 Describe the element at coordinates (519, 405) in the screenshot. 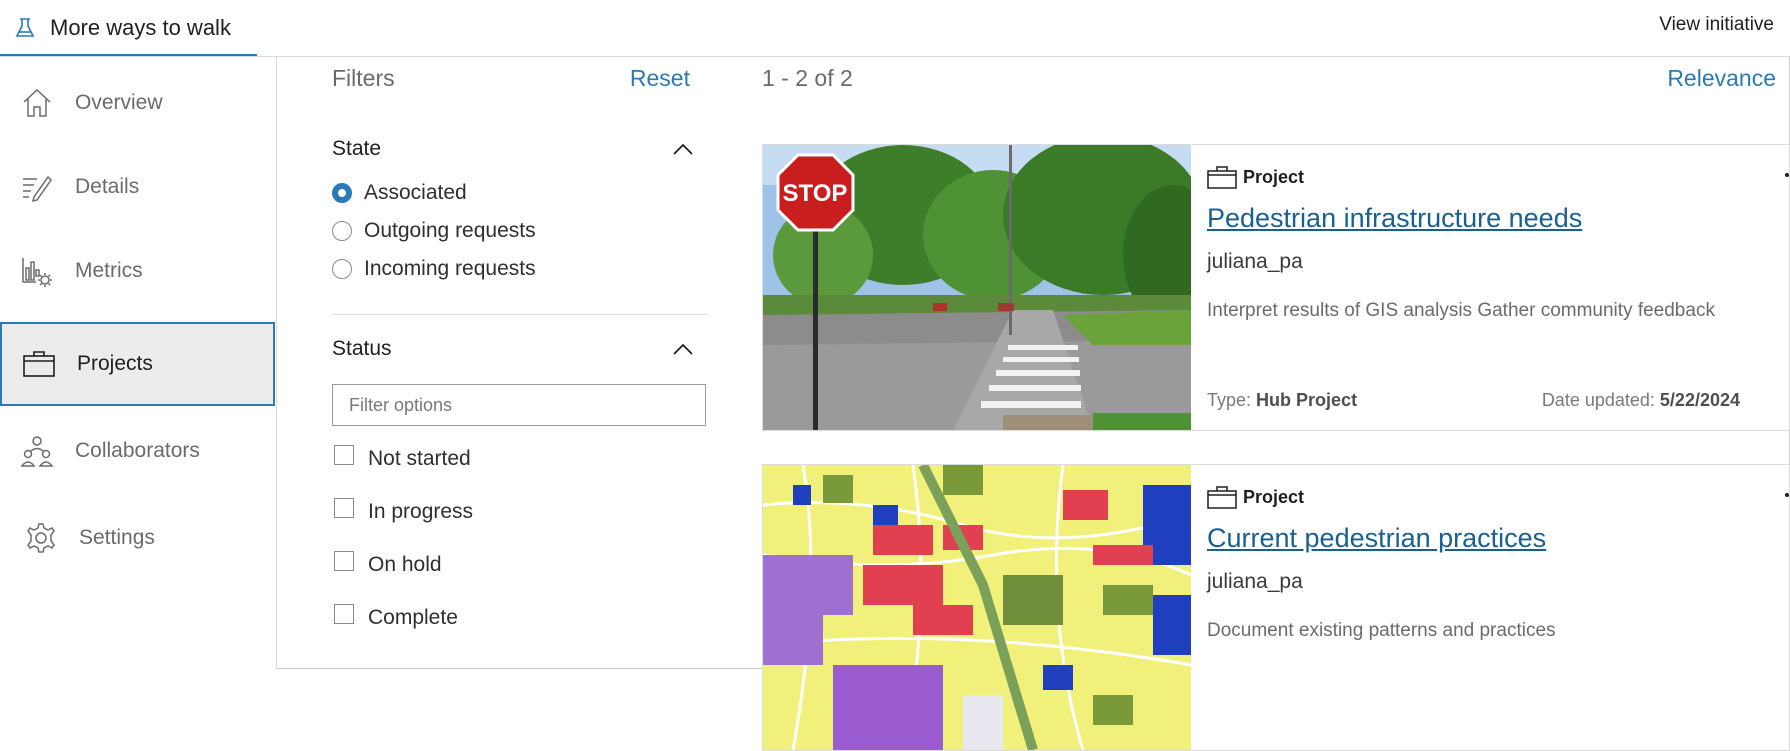

I see `filter-options-input` at that location.